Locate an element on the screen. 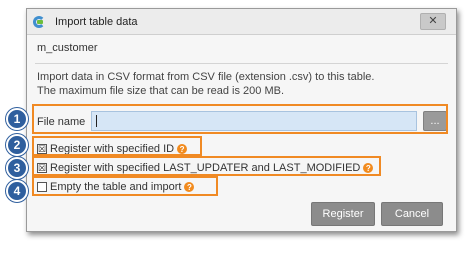  divider is located at coordinates (241, 63).